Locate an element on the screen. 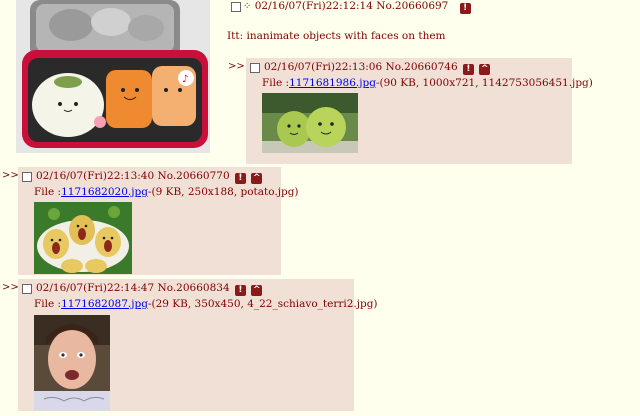 This screenshot has width=640, height=416. reply-3-file-link: 1171682087.jpg is located at coordinates (104, 304).